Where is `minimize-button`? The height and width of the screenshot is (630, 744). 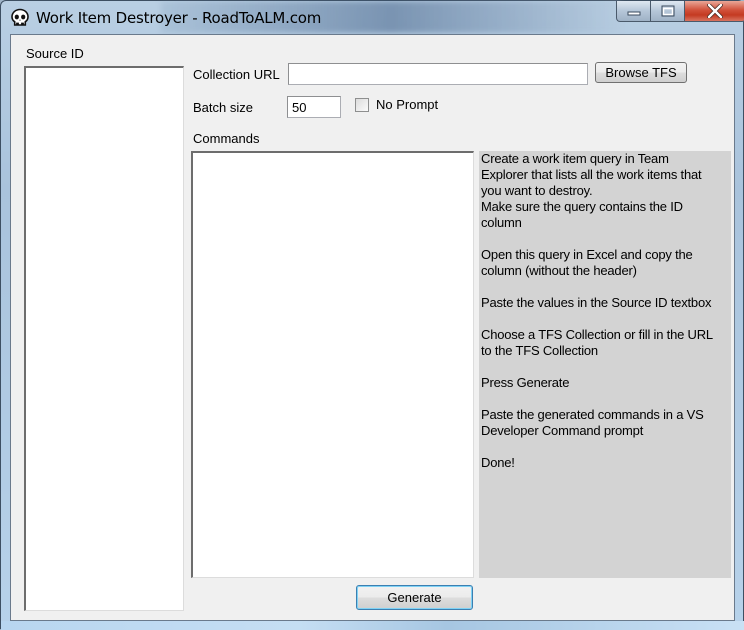 minimize-button is located at coordinates (633, 11).